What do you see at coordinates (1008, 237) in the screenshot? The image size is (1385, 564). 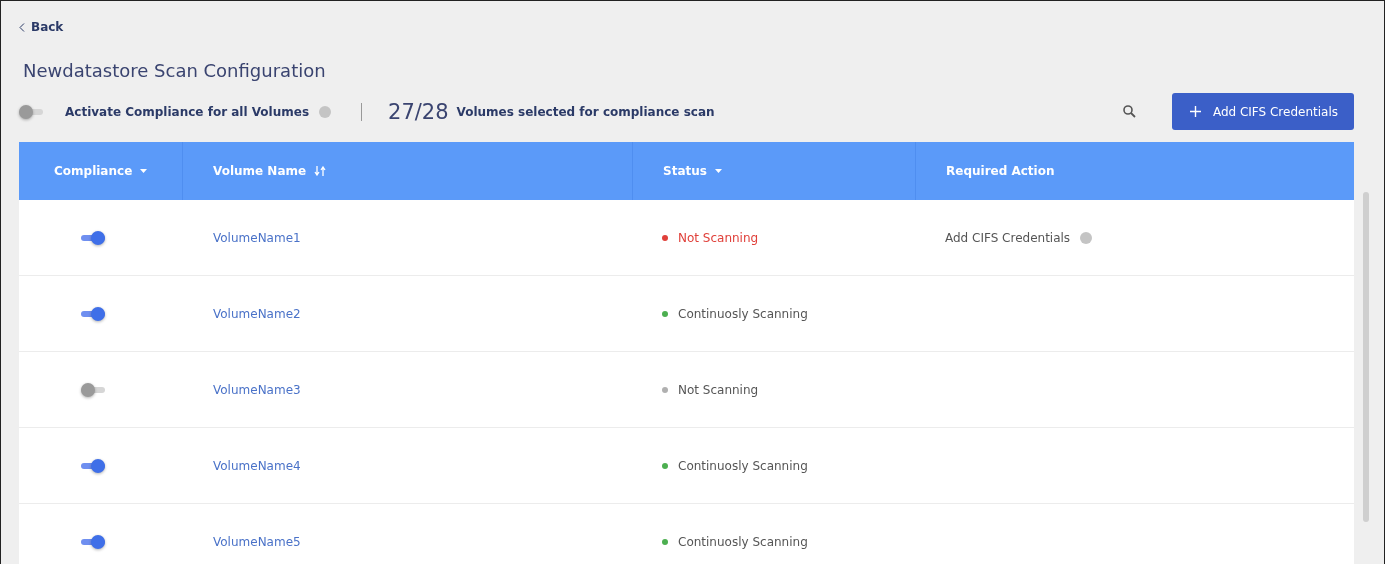 I see `required-action: Add CIFS Credentials` at bounding box center [1008, 237].